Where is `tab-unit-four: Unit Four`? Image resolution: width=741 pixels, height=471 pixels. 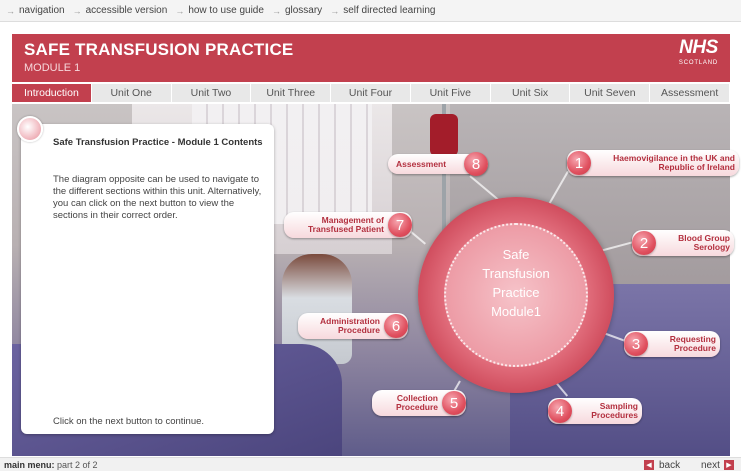
tab-unit-four: Unit Four is located at coordinates (371, 93).